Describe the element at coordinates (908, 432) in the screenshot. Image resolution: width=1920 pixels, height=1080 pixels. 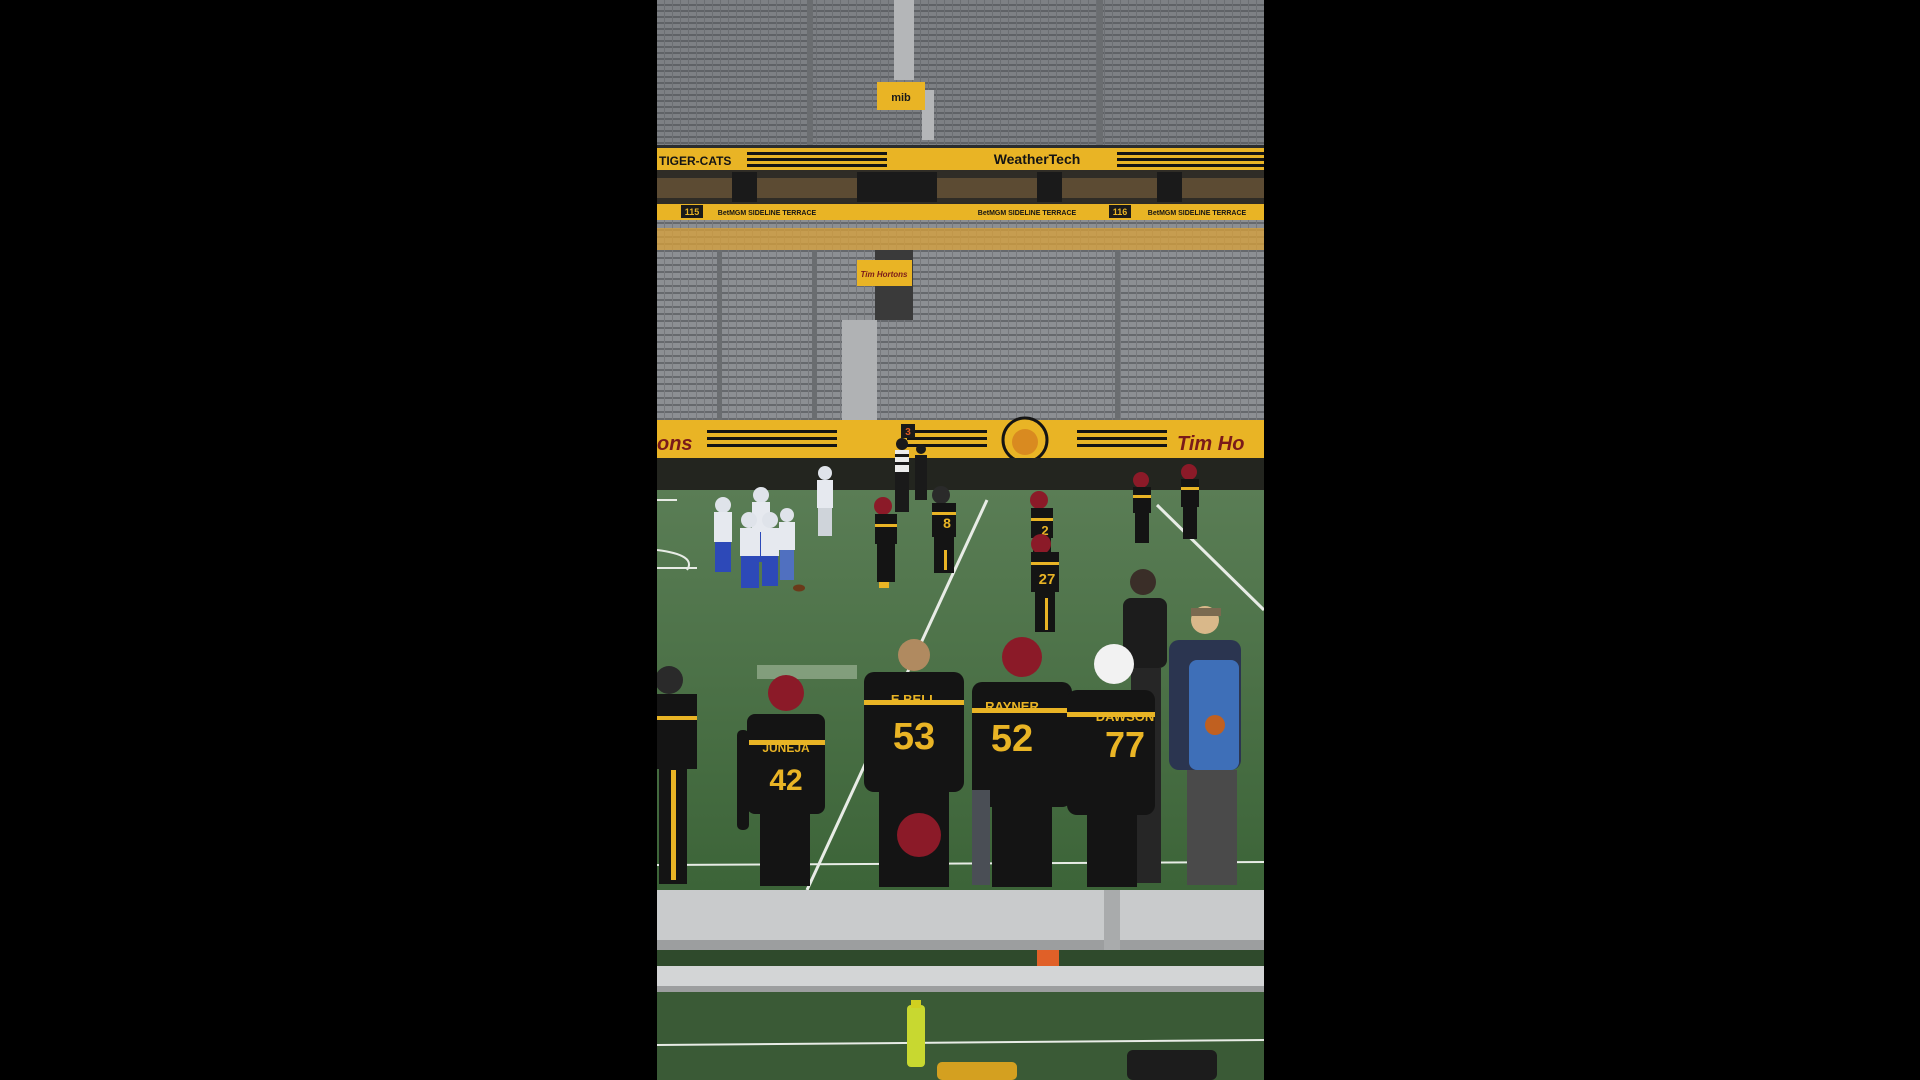
I see `down-marker-text: 3` at that location.